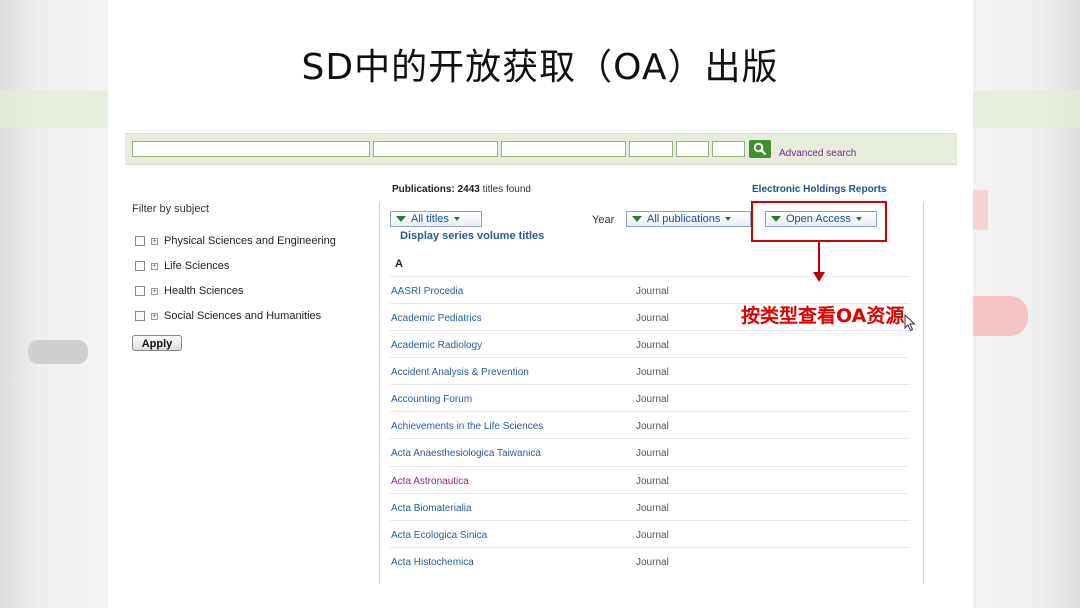 The height and width of the screenshot is (608, 1080). Describe the element at coordinates (243, 316) in the screenshot. I see `subject-label: Social Sciences and Humanities` at that location.